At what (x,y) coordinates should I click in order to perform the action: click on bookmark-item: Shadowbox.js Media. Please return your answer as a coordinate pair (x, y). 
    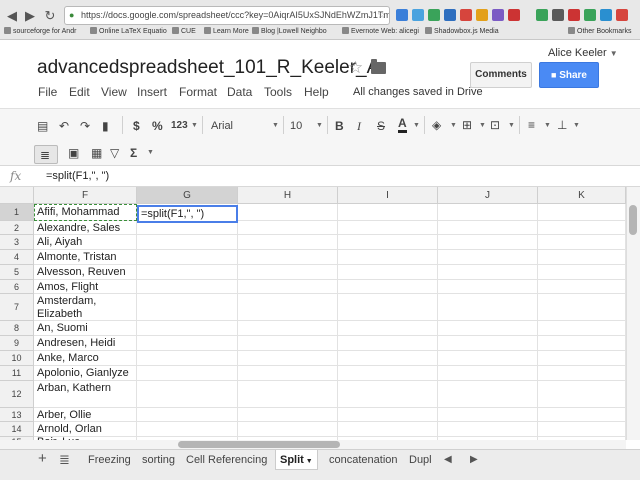
    Looking at the image, I should click on (462, 31).